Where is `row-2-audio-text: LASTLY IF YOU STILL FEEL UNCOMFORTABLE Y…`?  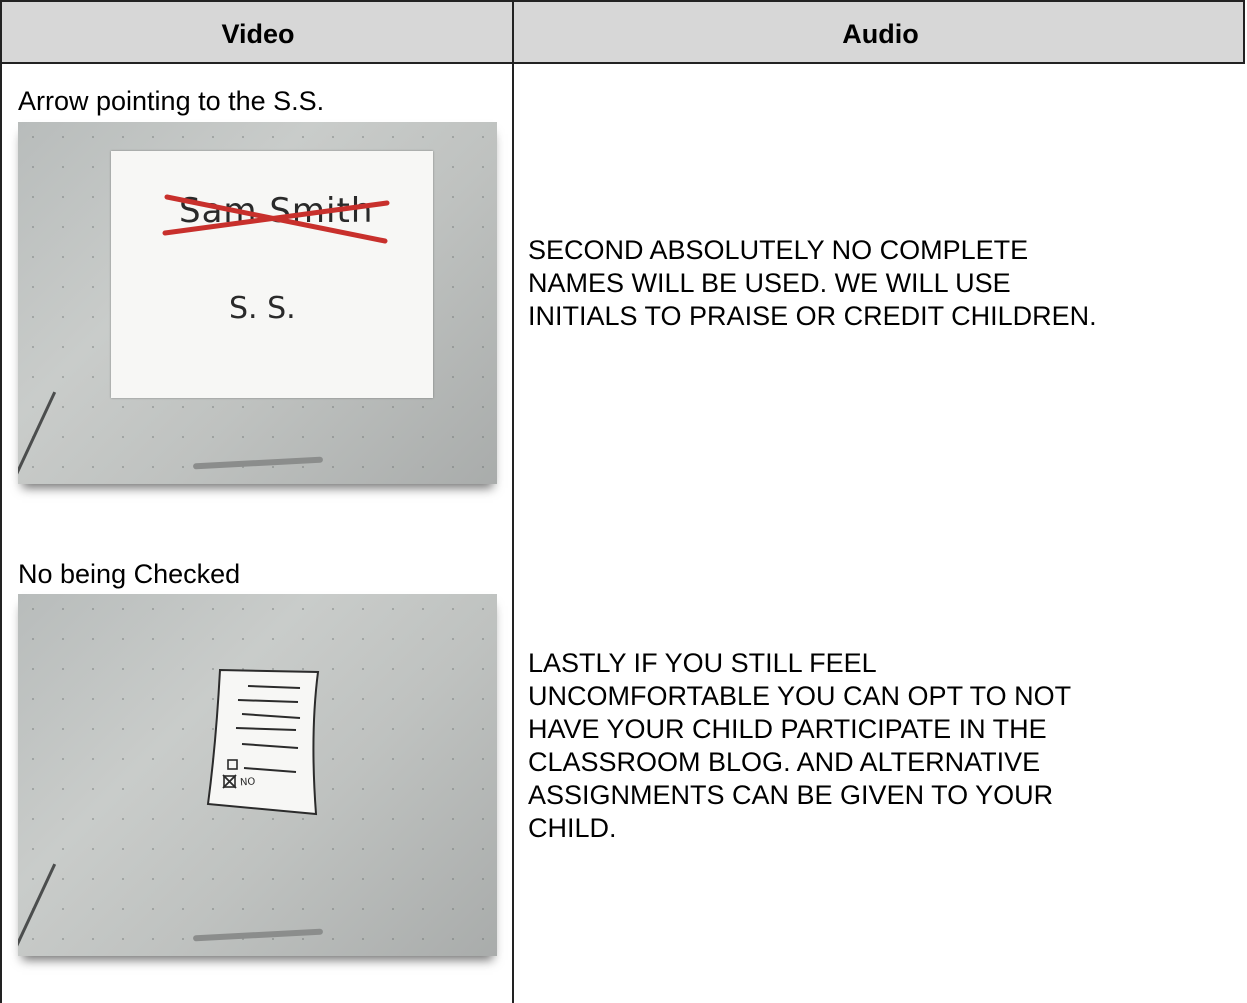
row-2-audio-text: LASTLY IF YOU STILL FEEL UNCOMFORTABLE Y… is located at coordinates (878, 746).